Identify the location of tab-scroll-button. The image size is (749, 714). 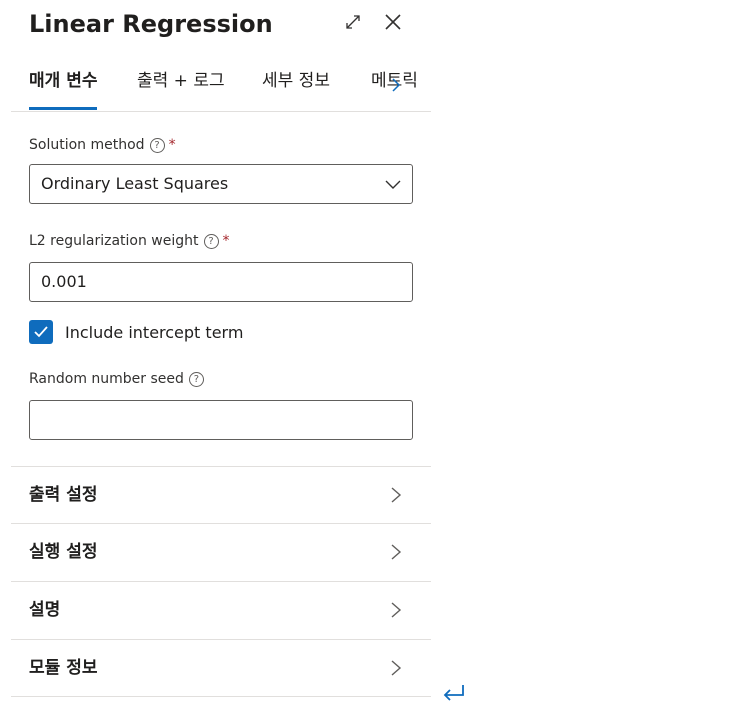
(396, 85).